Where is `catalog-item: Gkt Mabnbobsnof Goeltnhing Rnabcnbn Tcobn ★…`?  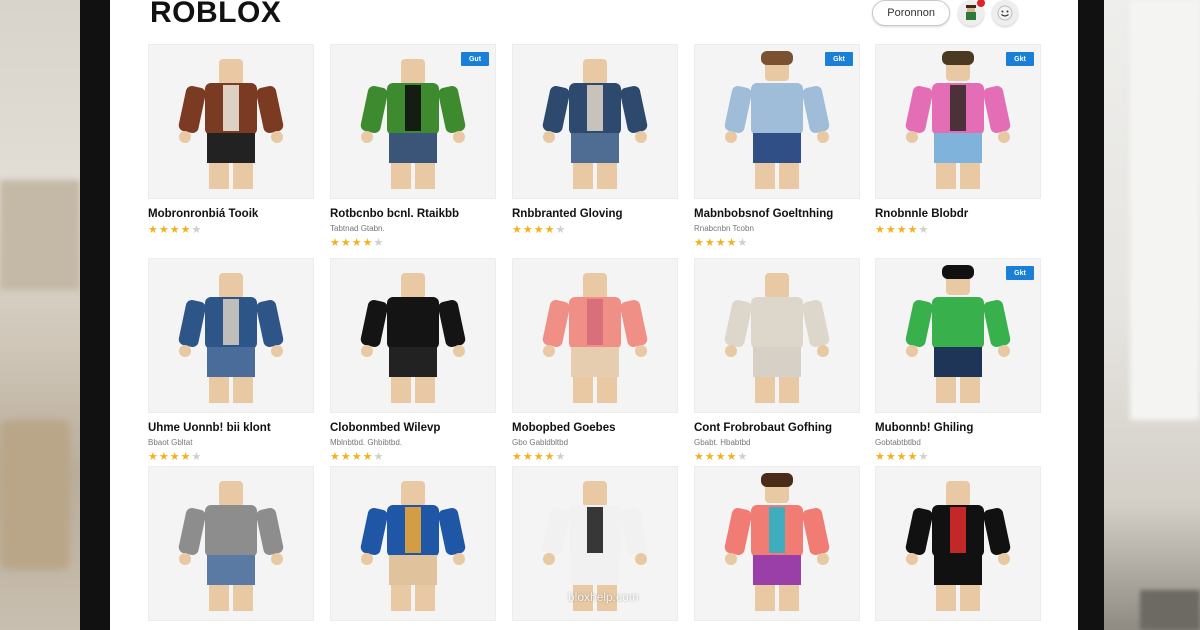
catalog-item: Gkt Mabnbobsnof Goeltnhing Rnabcnbn Tcobn ★… is located at coordinates (777, 146).